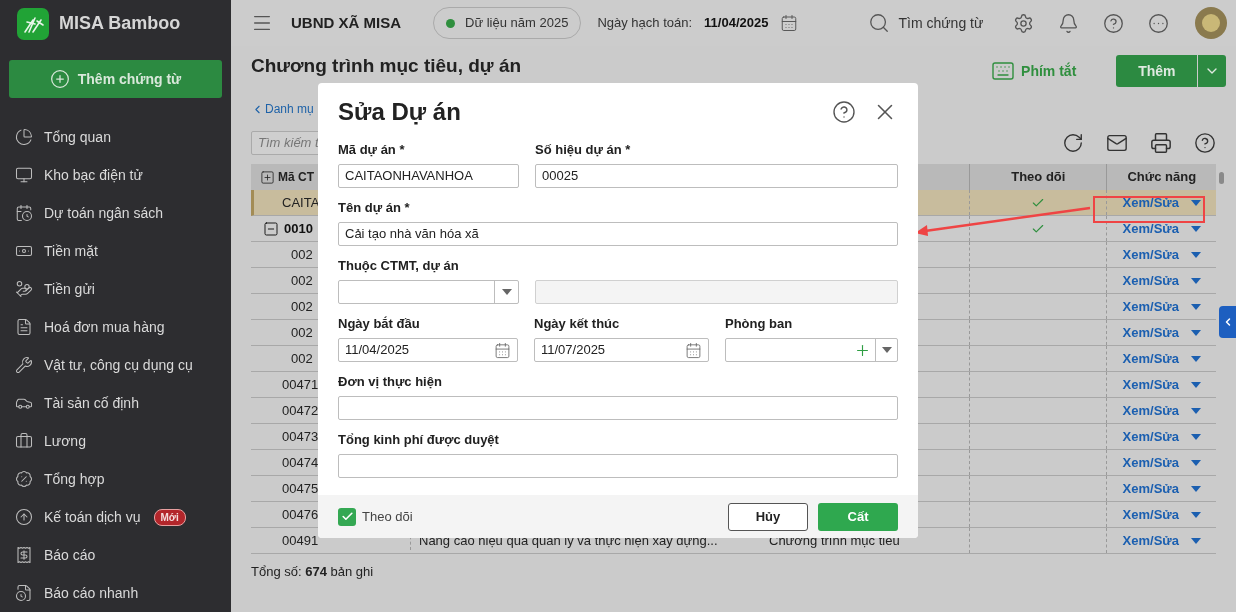  I want to click on column-header: Mã CT, so click(296, 177).